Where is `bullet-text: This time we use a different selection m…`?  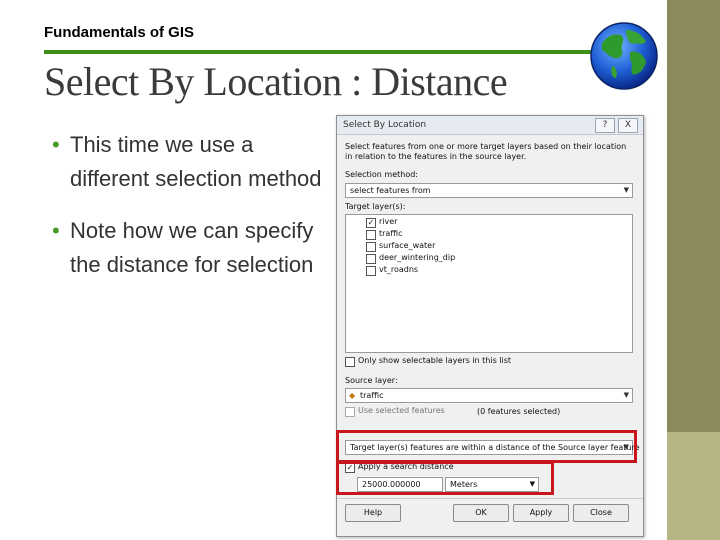 bullet-text: This time we use a different selection m… is located at coordinates (196, 161).